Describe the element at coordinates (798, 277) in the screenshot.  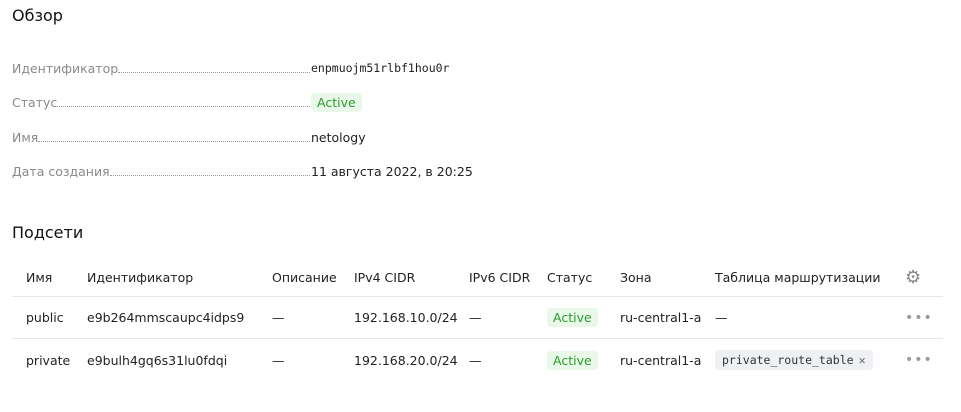
I see `col-route-table: Таблица маршрутизации` at that location.